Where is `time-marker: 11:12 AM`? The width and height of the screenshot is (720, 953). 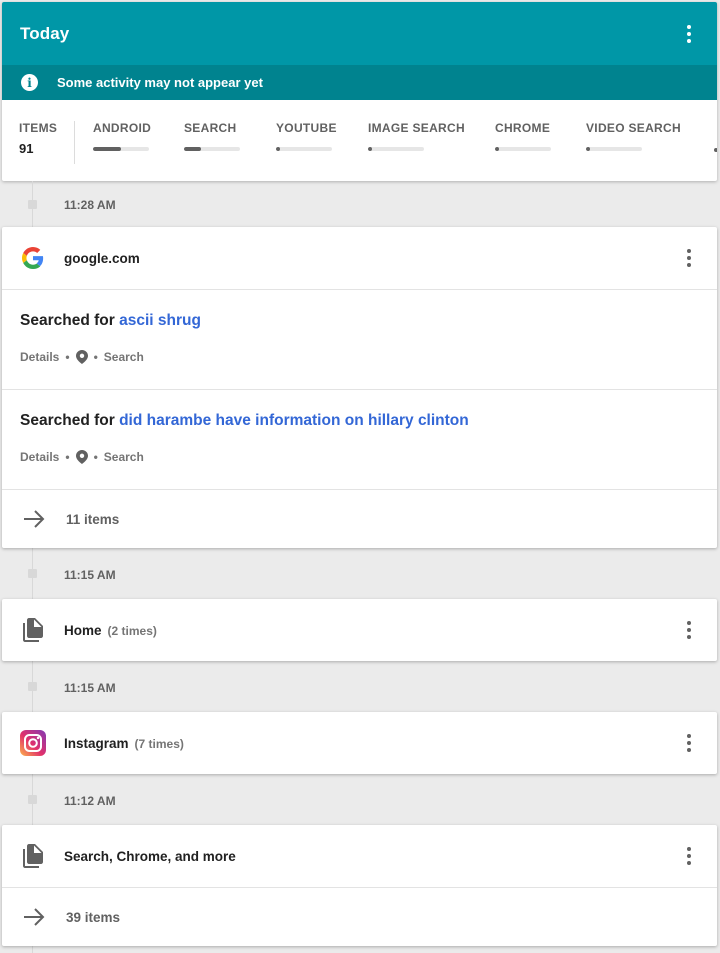 time-marker: 11:12 AM is located at coordinates (359, 799).